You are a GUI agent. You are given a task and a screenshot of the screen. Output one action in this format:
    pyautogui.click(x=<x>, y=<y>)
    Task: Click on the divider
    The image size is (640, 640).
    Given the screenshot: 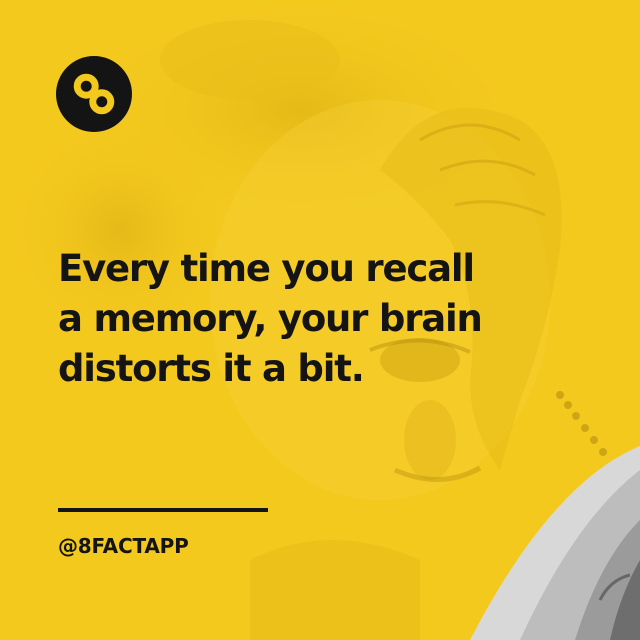 What is the action you would take?
    pyautogui.click(x=163, y=510)
    